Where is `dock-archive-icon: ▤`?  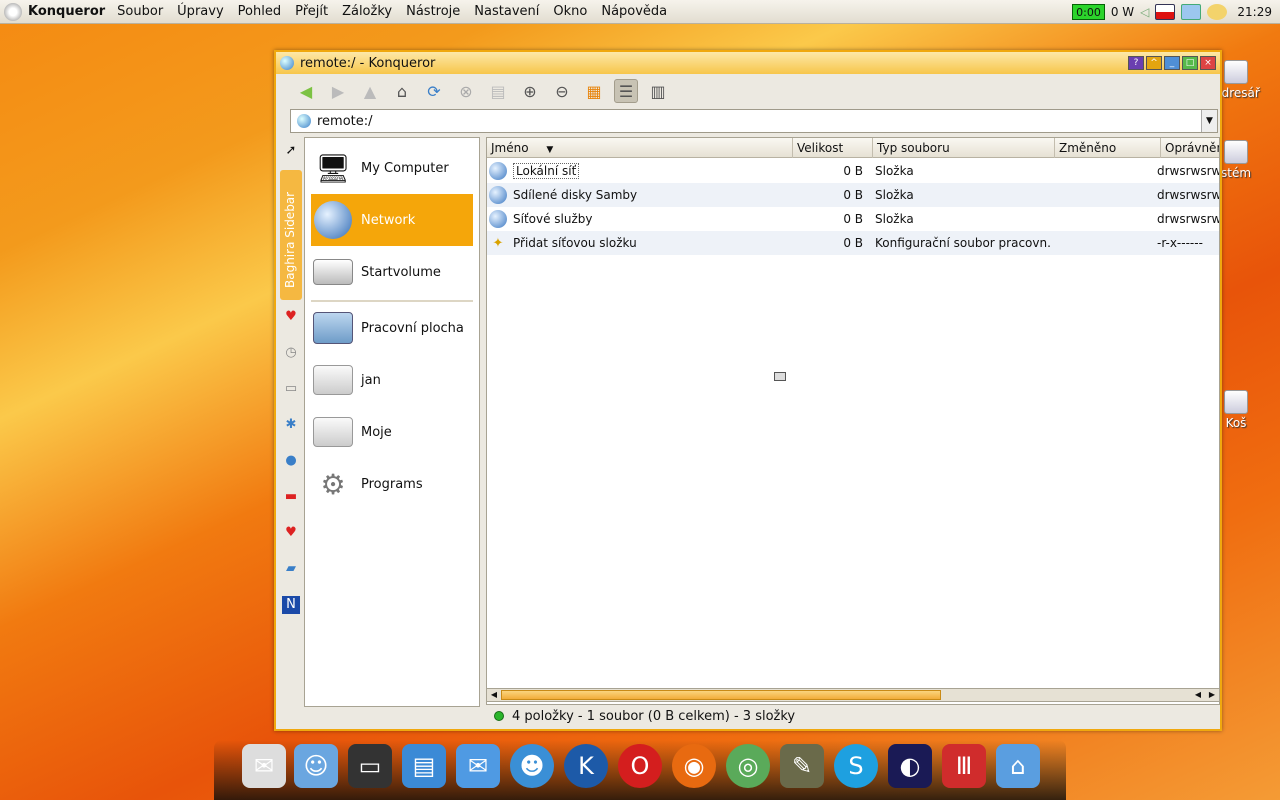
dock-archive-icon: ▤ is located at coordinates (424, 766).